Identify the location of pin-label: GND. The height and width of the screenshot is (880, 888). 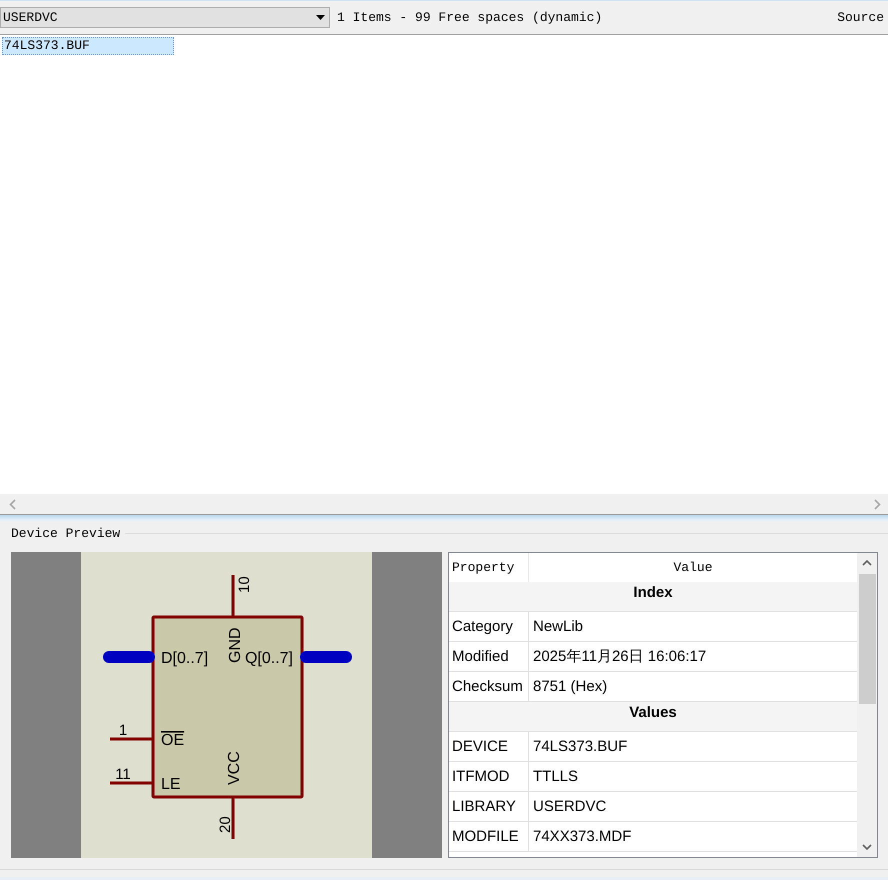
(235, 645).